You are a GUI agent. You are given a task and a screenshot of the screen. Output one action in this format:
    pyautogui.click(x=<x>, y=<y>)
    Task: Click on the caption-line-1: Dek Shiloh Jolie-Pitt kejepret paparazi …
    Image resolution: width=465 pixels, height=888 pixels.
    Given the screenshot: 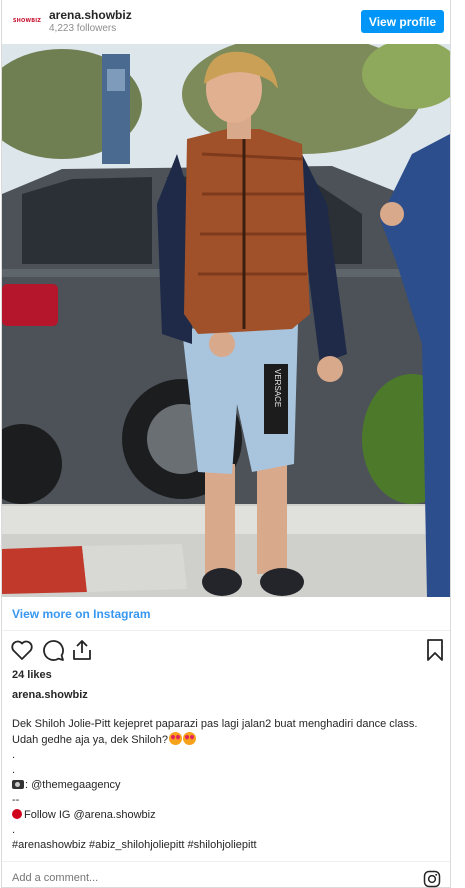 What is the action you would take?
    pyautogui.click(x=215, y=724)
    